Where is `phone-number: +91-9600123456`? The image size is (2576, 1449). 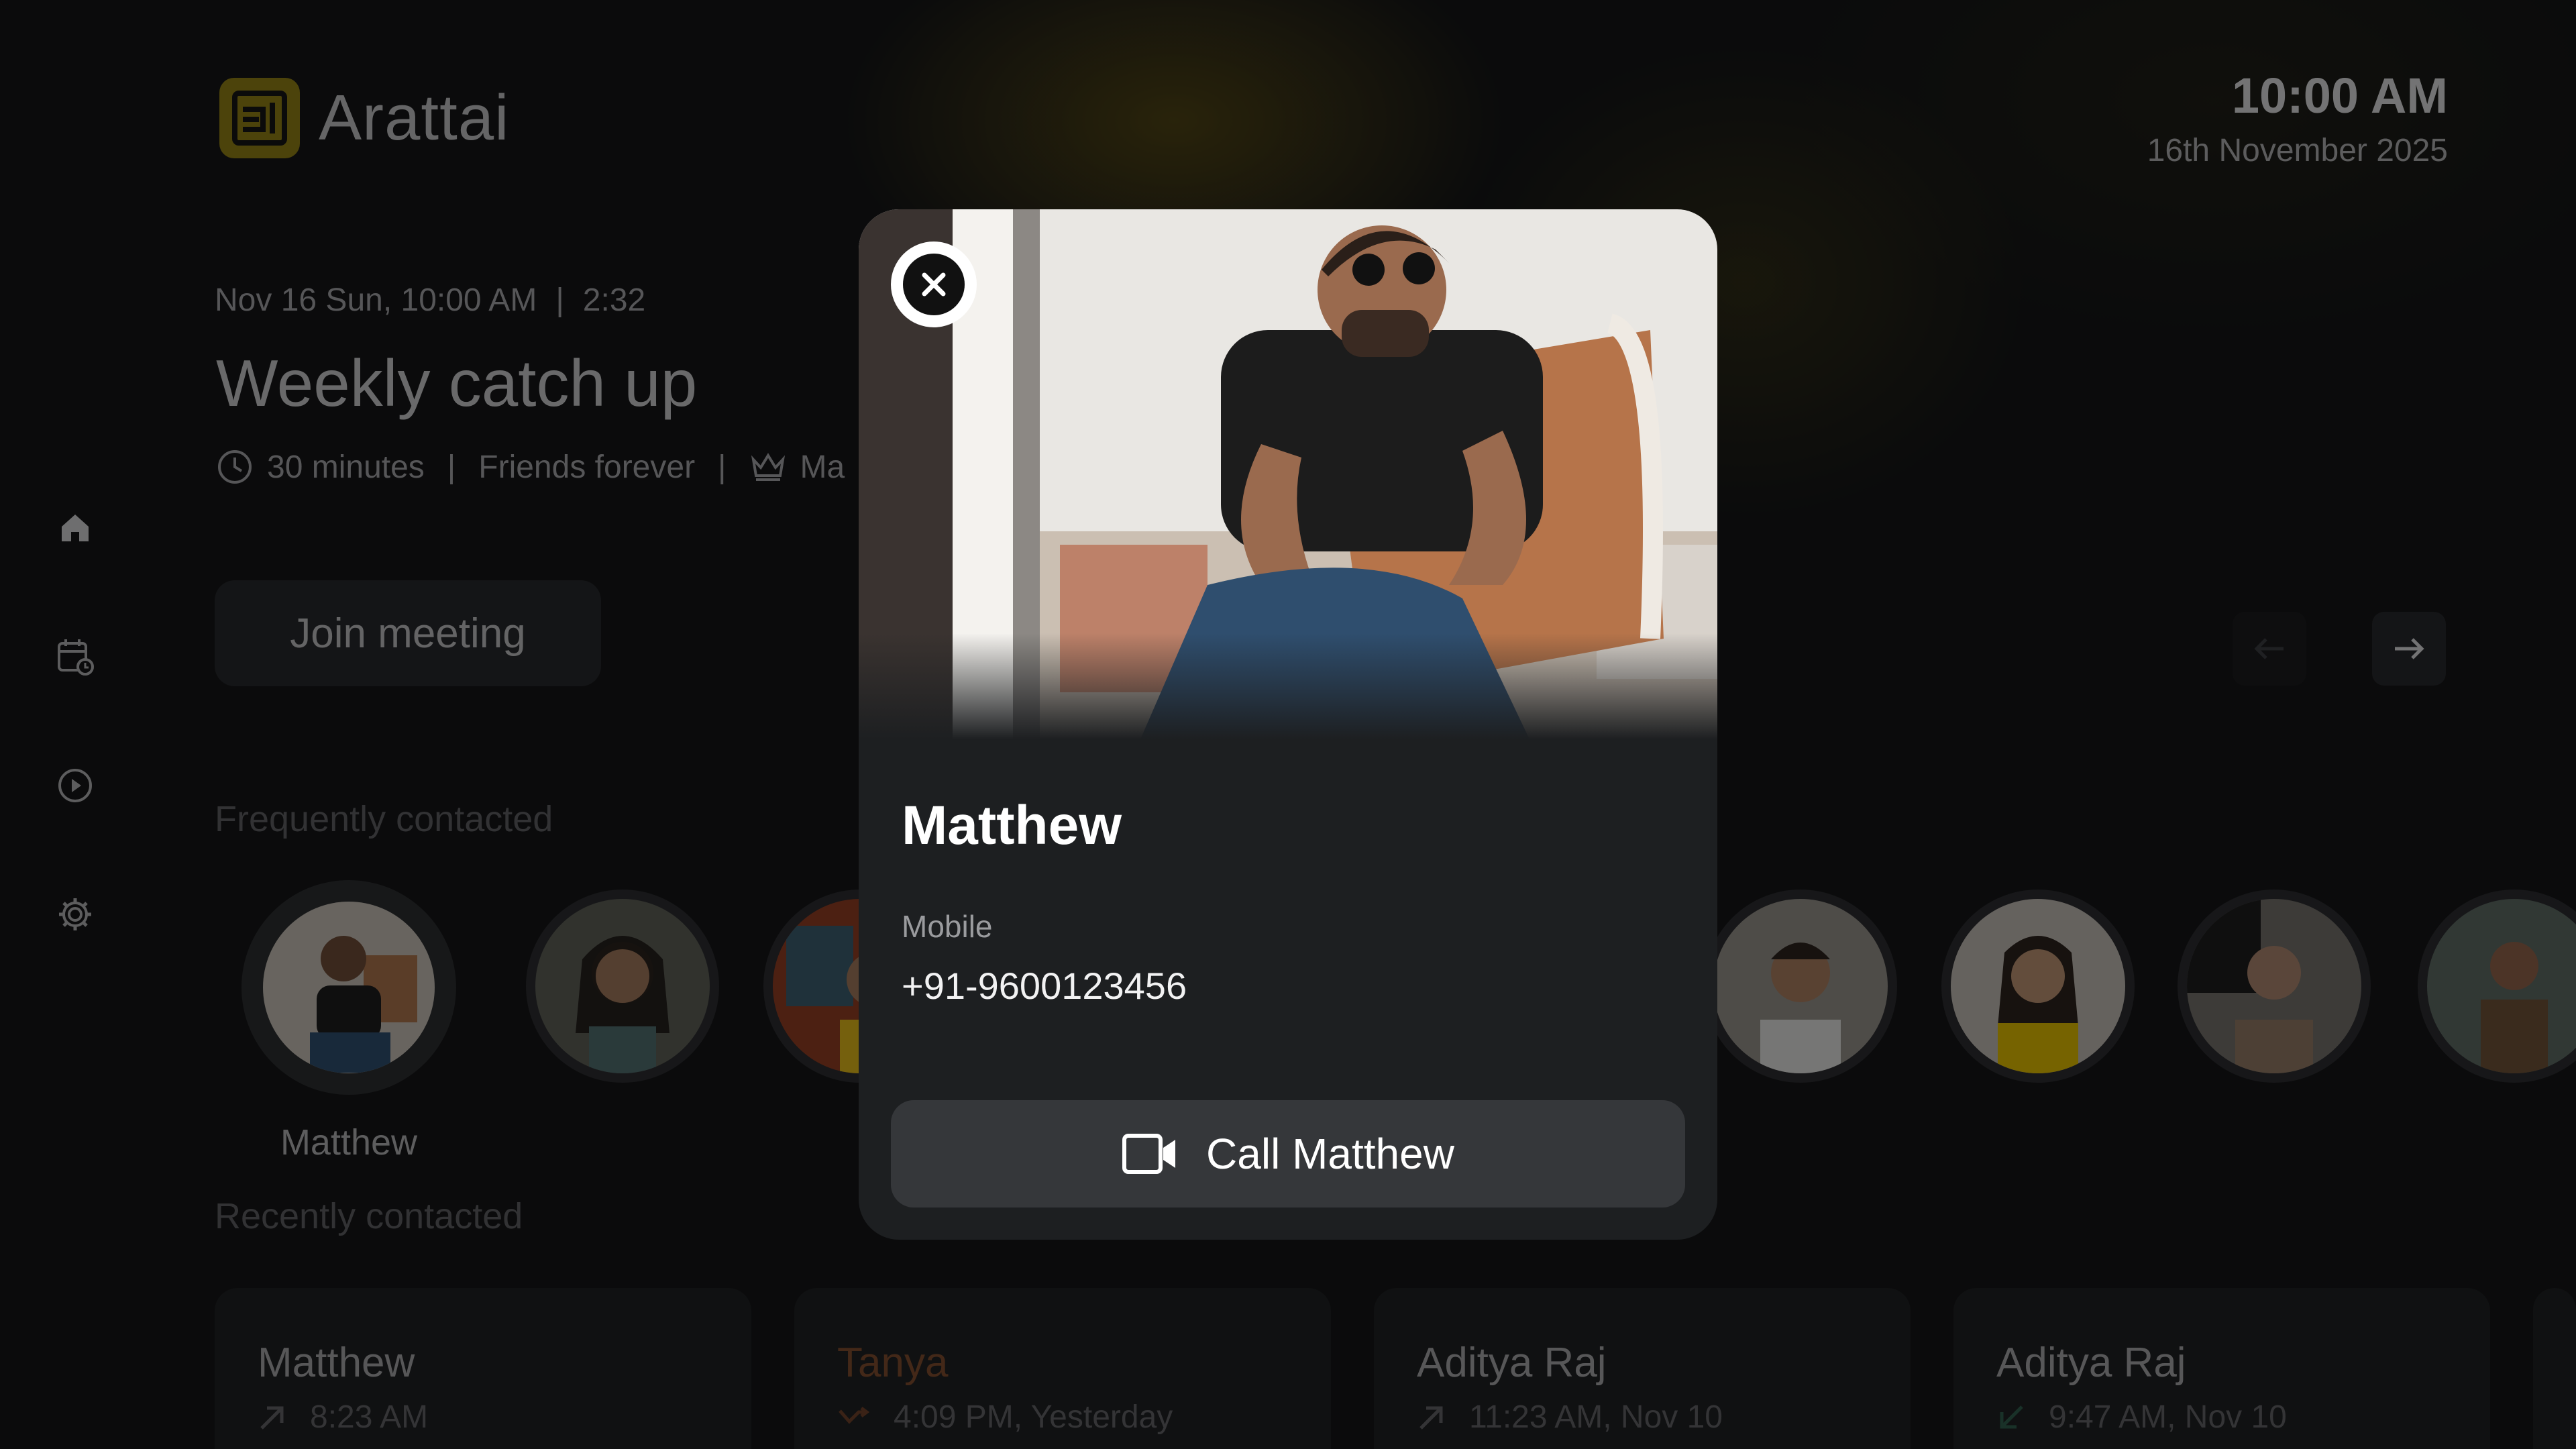 phone-number: +91-9600123456 is located at coordinates (1044, 986).